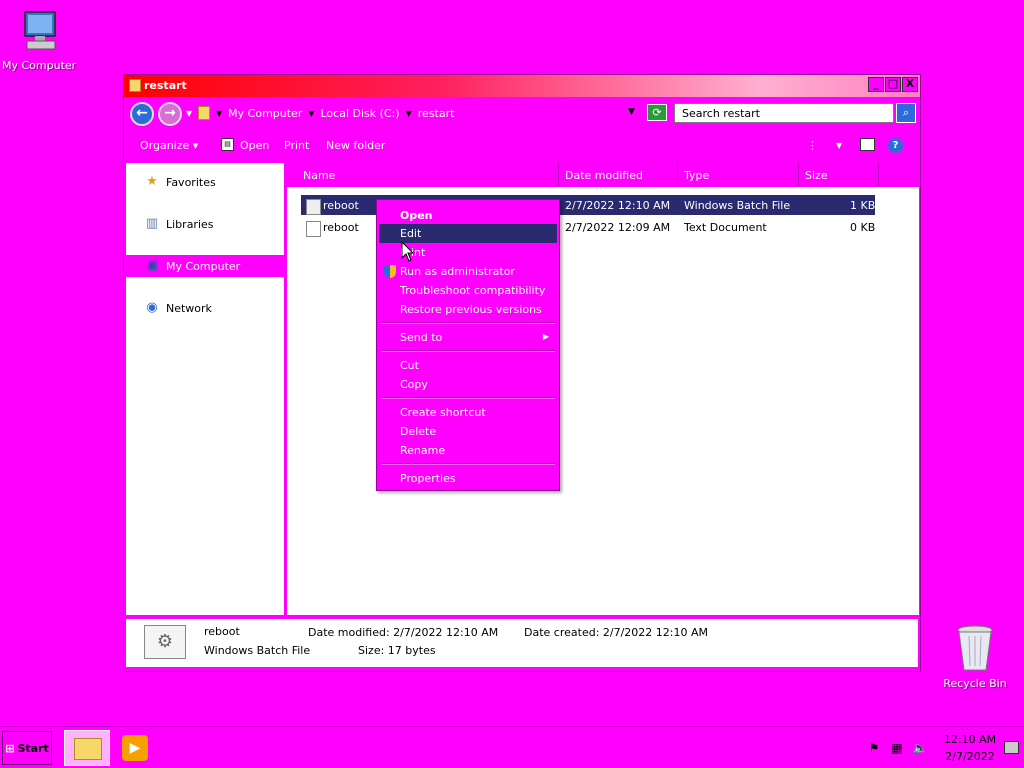 The width and height of the screenshot is (1024, 768). Describe the element at coordinates (618, 227) in the screenshot. I see `file-date: 2/7/2022 12:09 AM` at that location.